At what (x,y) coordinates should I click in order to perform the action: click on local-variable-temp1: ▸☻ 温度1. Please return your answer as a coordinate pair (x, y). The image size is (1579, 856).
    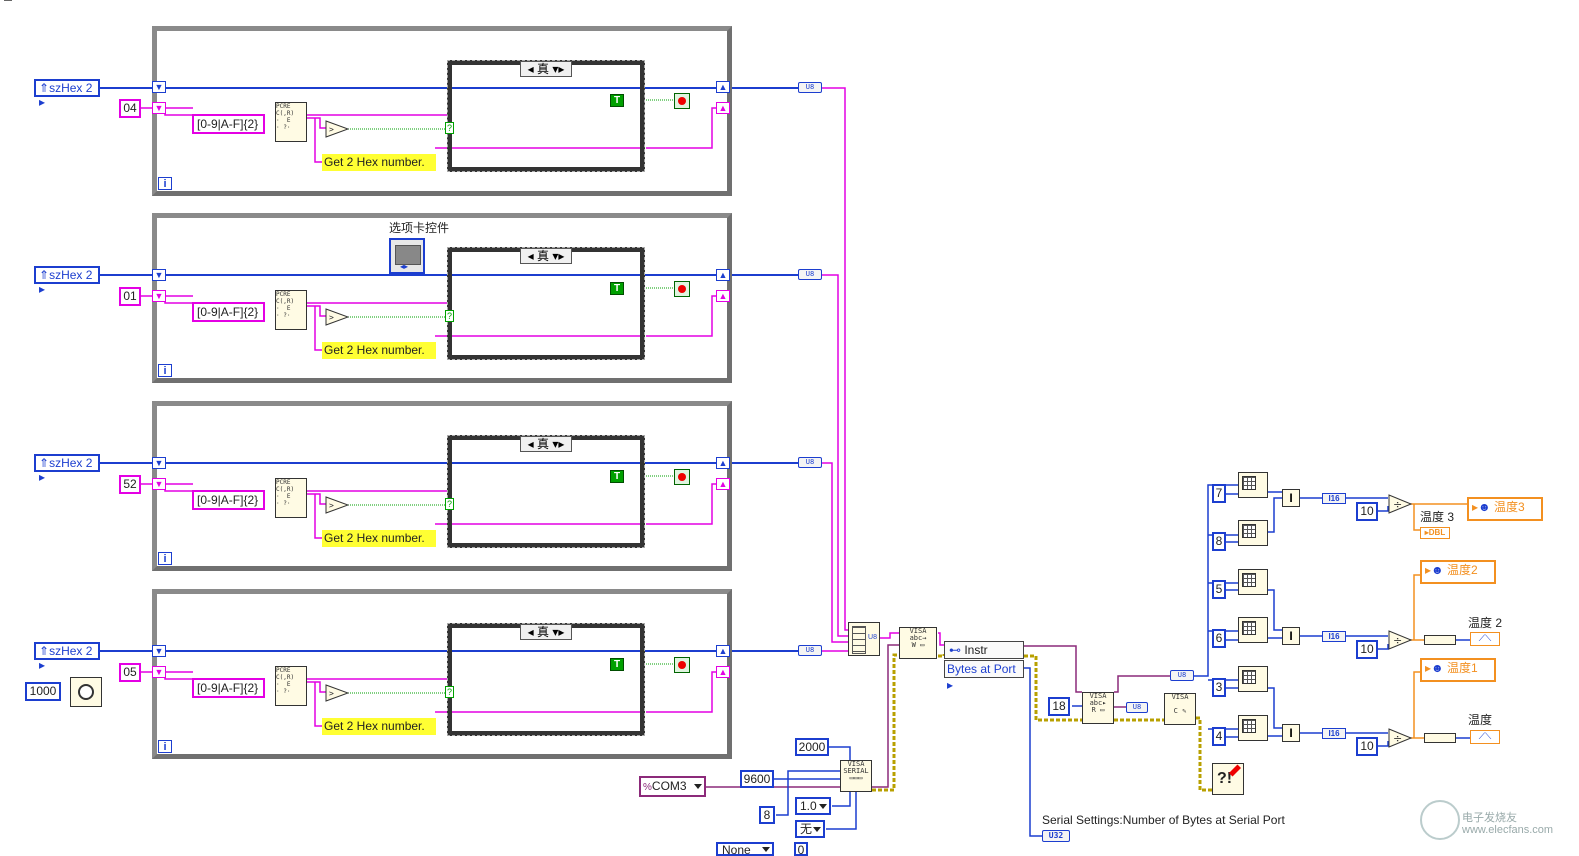
    Looking at the image, I should click on (1458, 670).